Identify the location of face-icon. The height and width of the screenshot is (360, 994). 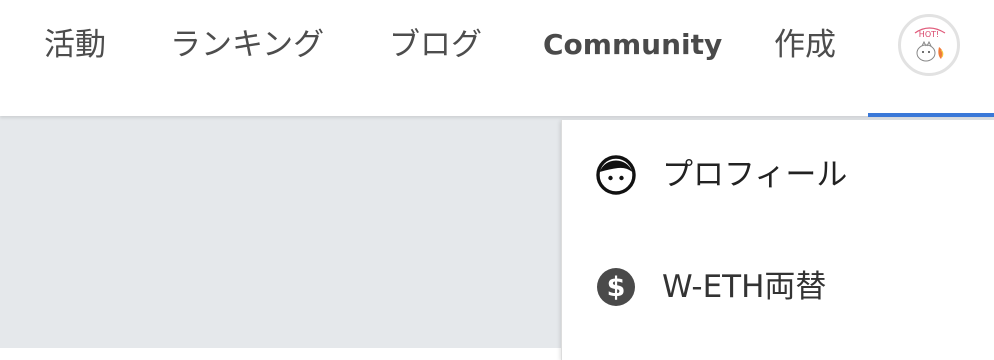
(616, 175).